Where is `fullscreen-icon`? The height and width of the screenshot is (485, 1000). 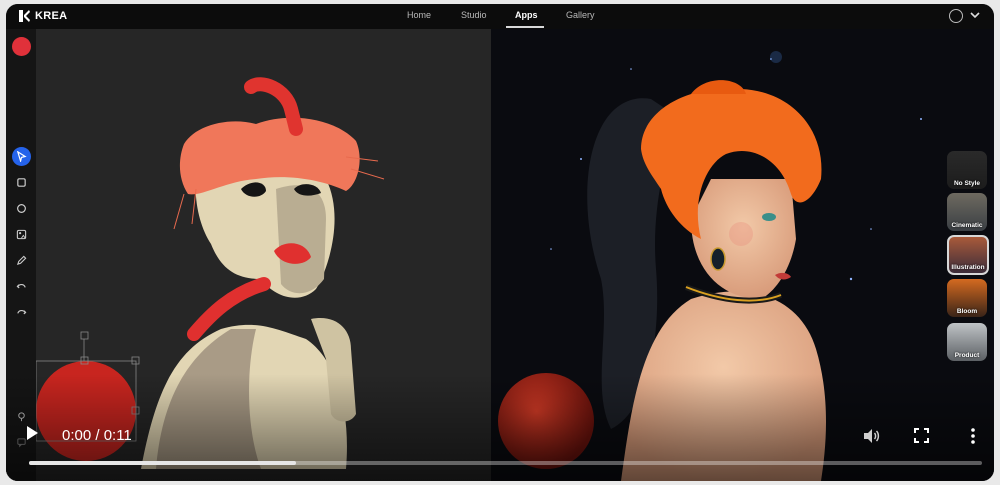
fullscreen-icon is located at coordinates (921, 435).